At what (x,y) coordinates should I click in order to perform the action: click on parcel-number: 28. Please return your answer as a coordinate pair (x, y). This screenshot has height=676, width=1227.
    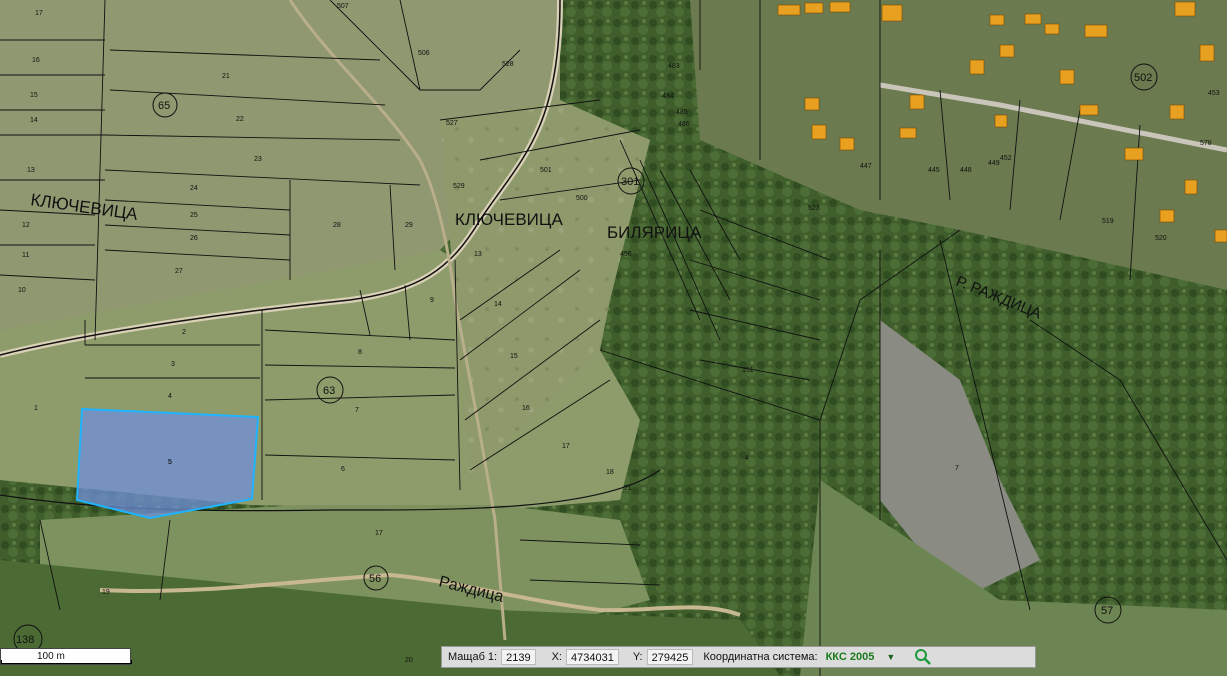
    Looking at the image, I should click on (337, 225).